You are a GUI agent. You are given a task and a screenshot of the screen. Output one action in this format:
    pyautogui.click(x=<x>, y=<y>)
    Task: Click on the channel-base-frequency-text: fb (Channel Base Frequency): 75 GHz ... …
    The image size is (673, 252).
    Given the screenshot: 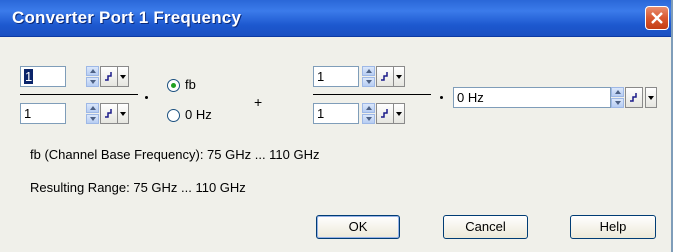 What is the action you would take?
    pyautogui.click(x=175, y=154)
    